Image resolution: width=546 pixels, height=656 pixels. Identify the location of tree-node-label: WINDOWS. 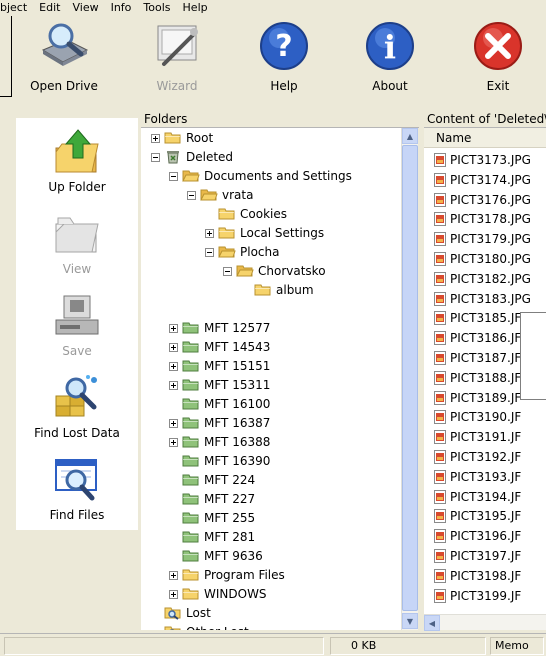
(235, 594).